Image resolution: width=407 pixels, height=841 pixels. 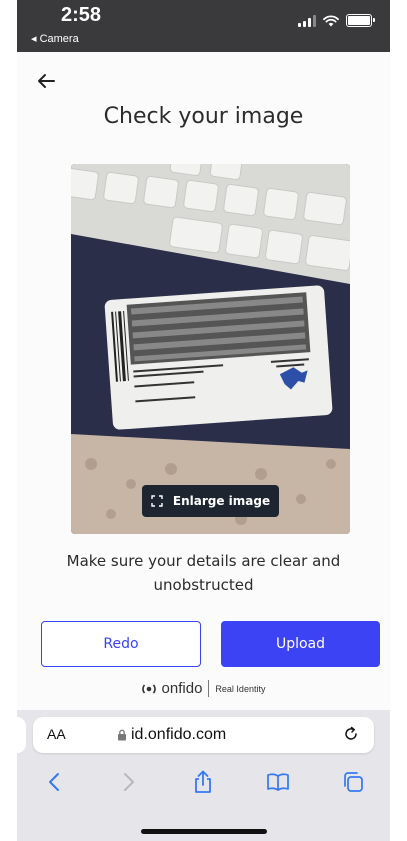 What do you see at coordinates (55, 38) in the screenshot?
I see `back-to-camera-link: ◂ Camera` at bounding box center [55, 38].